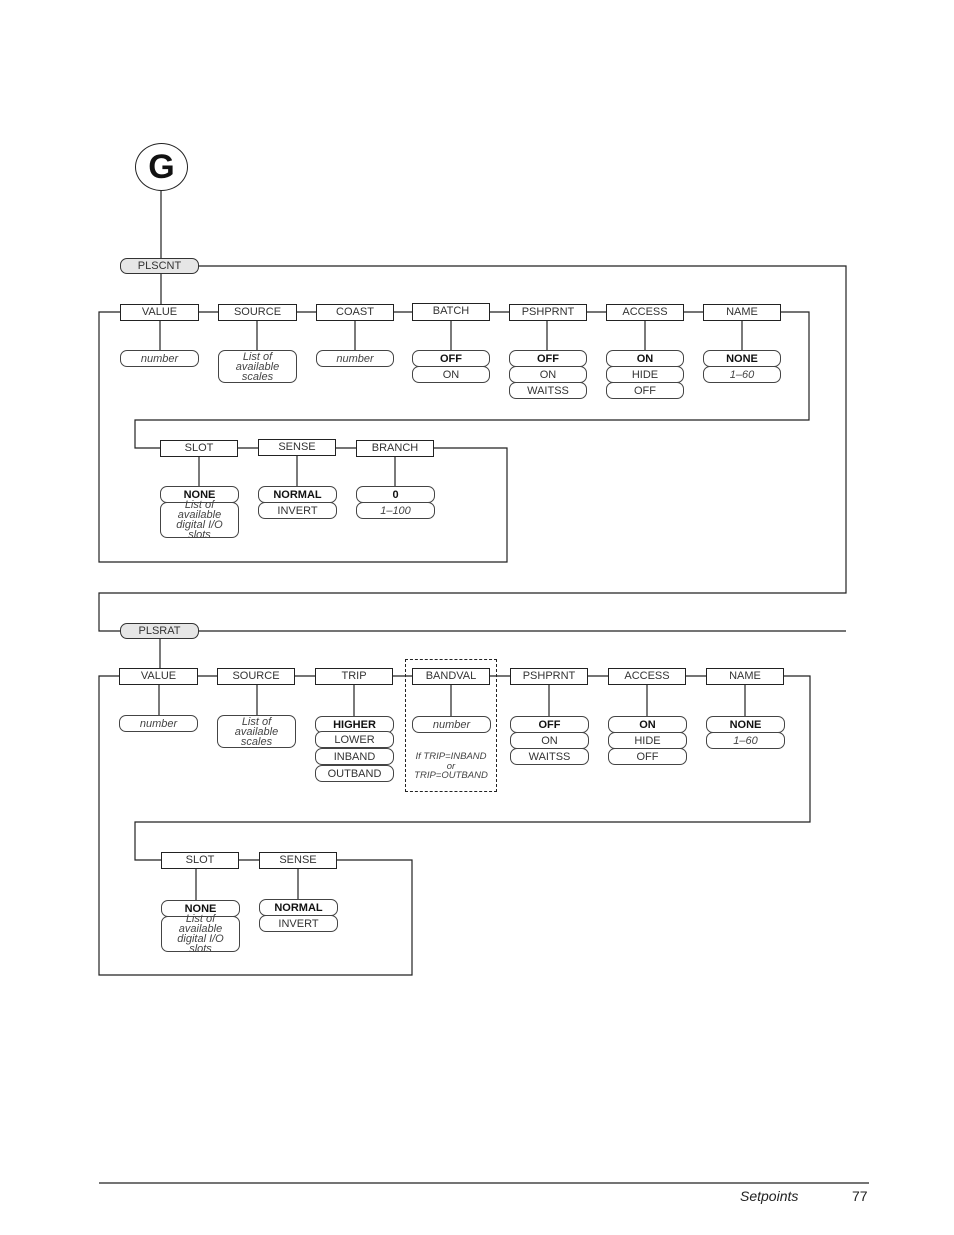  What do you see at coordinates (355, 312) in the screenshot?
I see `menu-coast: COAST` at bounding box center [355, 312].